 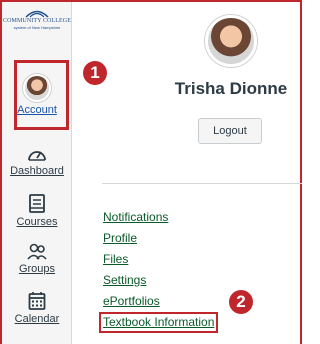 What do you see at coordinates (37, 319) in the screenshot?
I see `nav-item-label: Calendar` at bounding box center [37, 319].